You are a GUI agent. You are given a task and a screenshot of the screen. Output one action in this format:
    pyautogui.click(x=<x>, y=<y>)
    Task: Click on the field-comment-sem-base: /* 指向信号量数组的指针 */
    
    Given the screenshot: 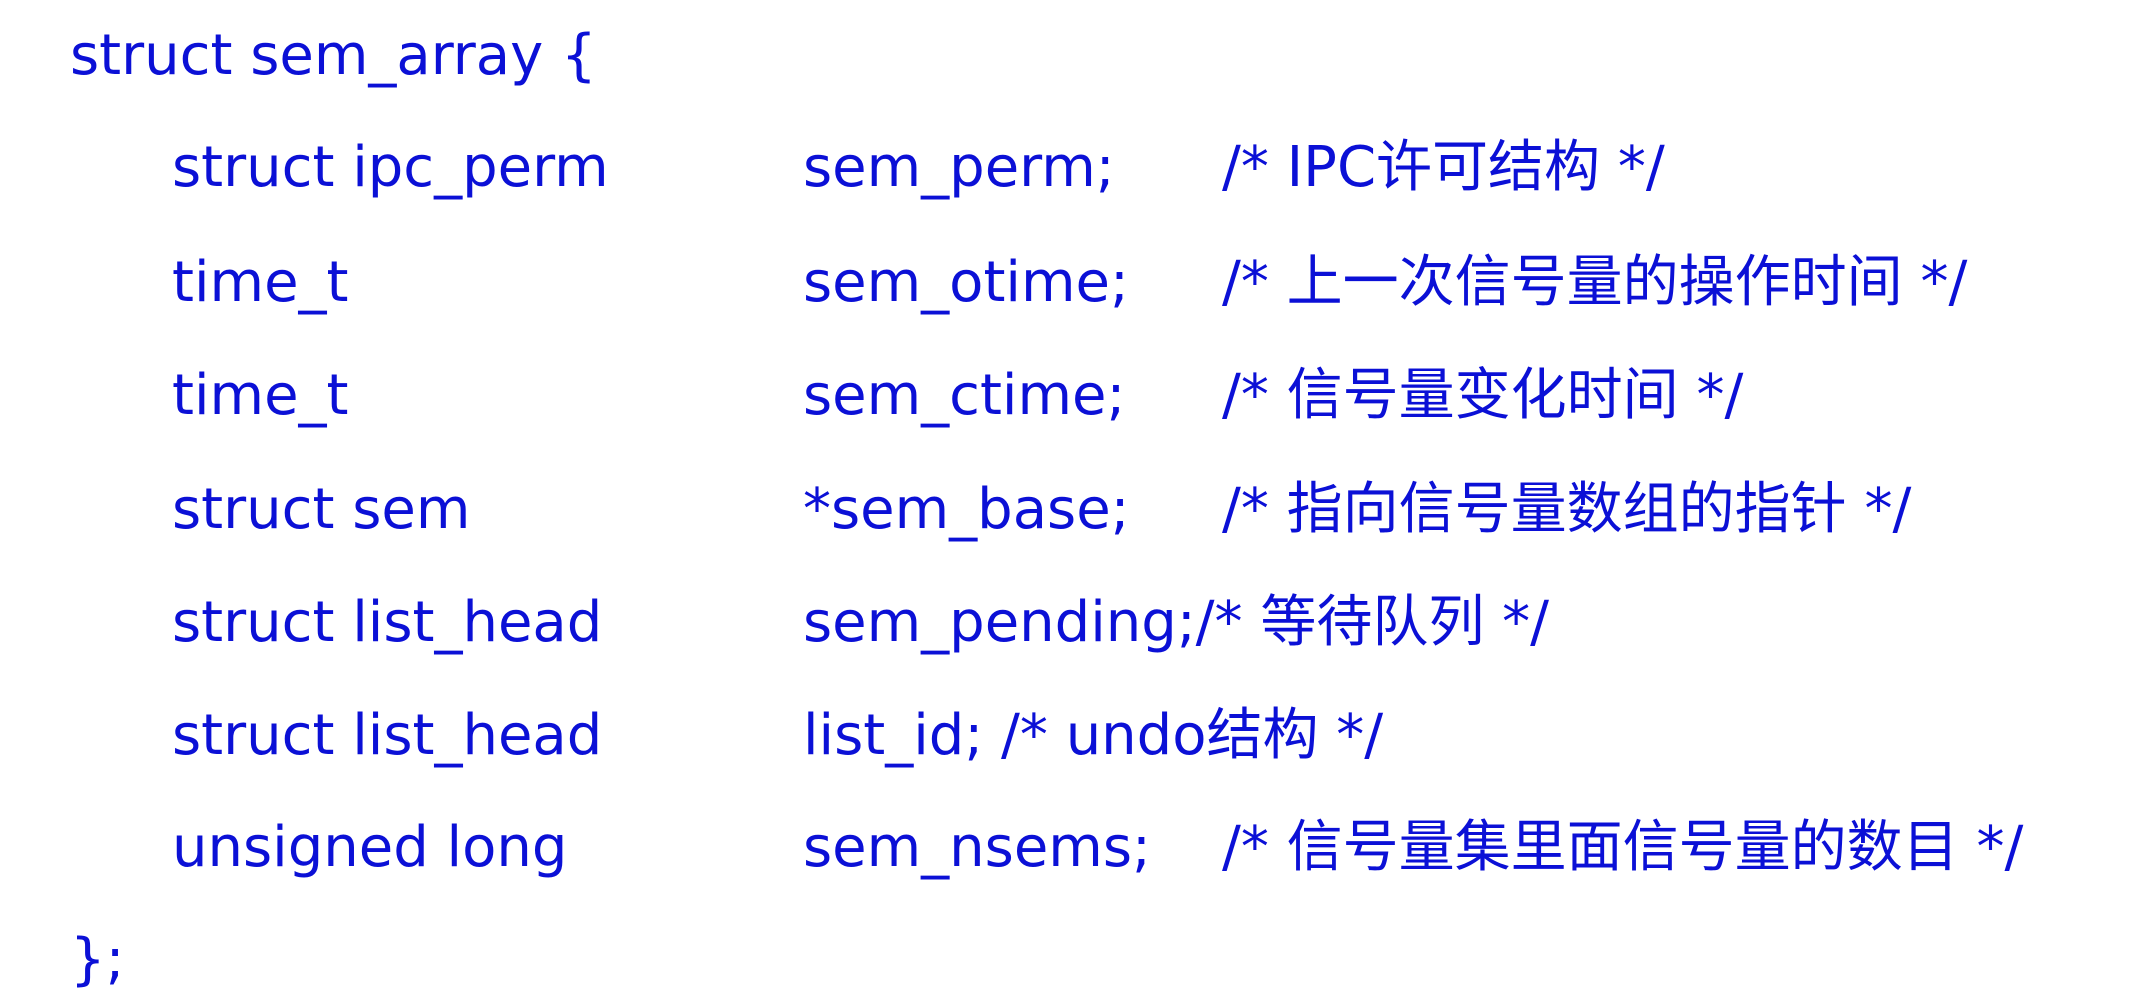 What is the action you would take?
    pyautogui.click(x=1567, y=509)
    